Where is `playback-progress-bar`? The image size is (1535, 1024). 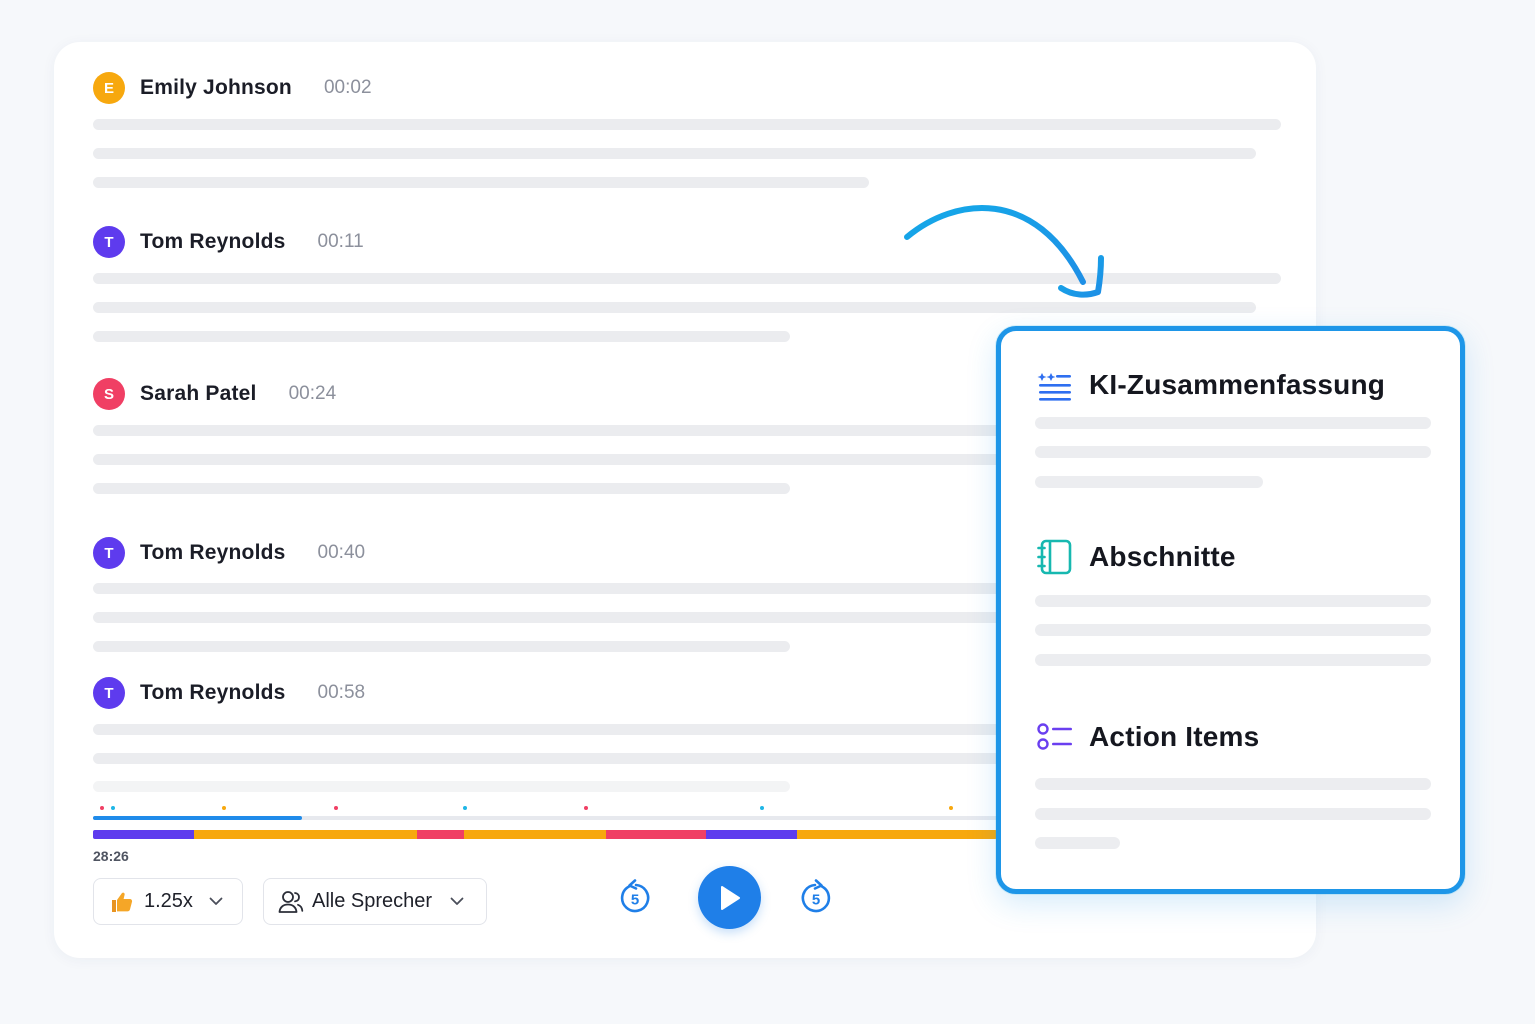
playback-progress-bar is located at coordinates (548, 818).